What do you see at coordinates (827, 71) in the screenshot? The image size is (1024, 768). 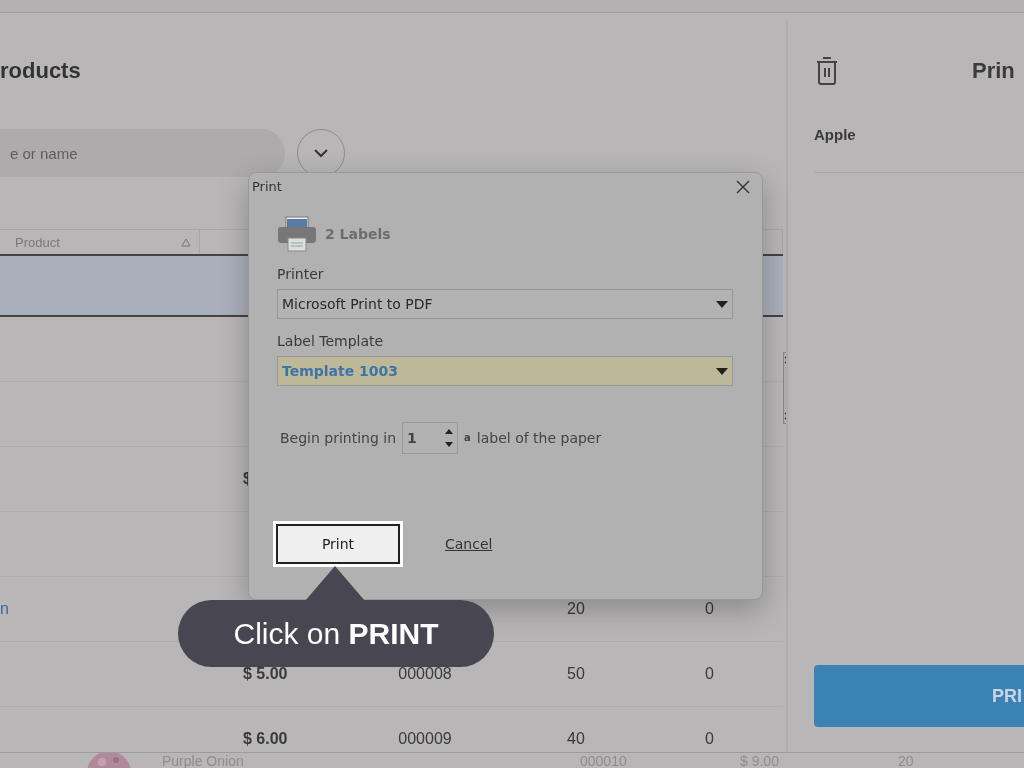 I see `trash-icon` at bounding box center [827, 71].